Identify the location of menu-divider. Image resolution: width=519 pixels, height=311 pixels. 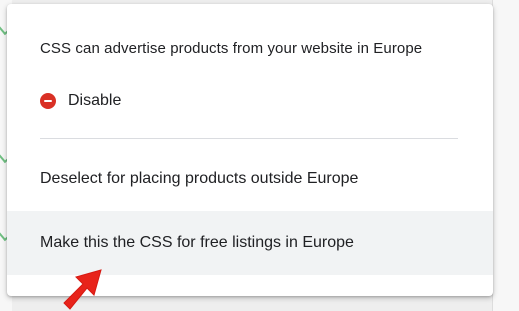
(249, 138).